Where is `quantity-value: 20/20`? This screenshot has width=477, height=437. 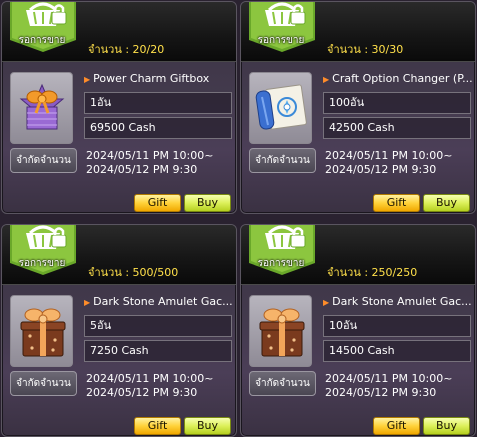
quantity-value: 20/20 is located at coordinates (148, 49).